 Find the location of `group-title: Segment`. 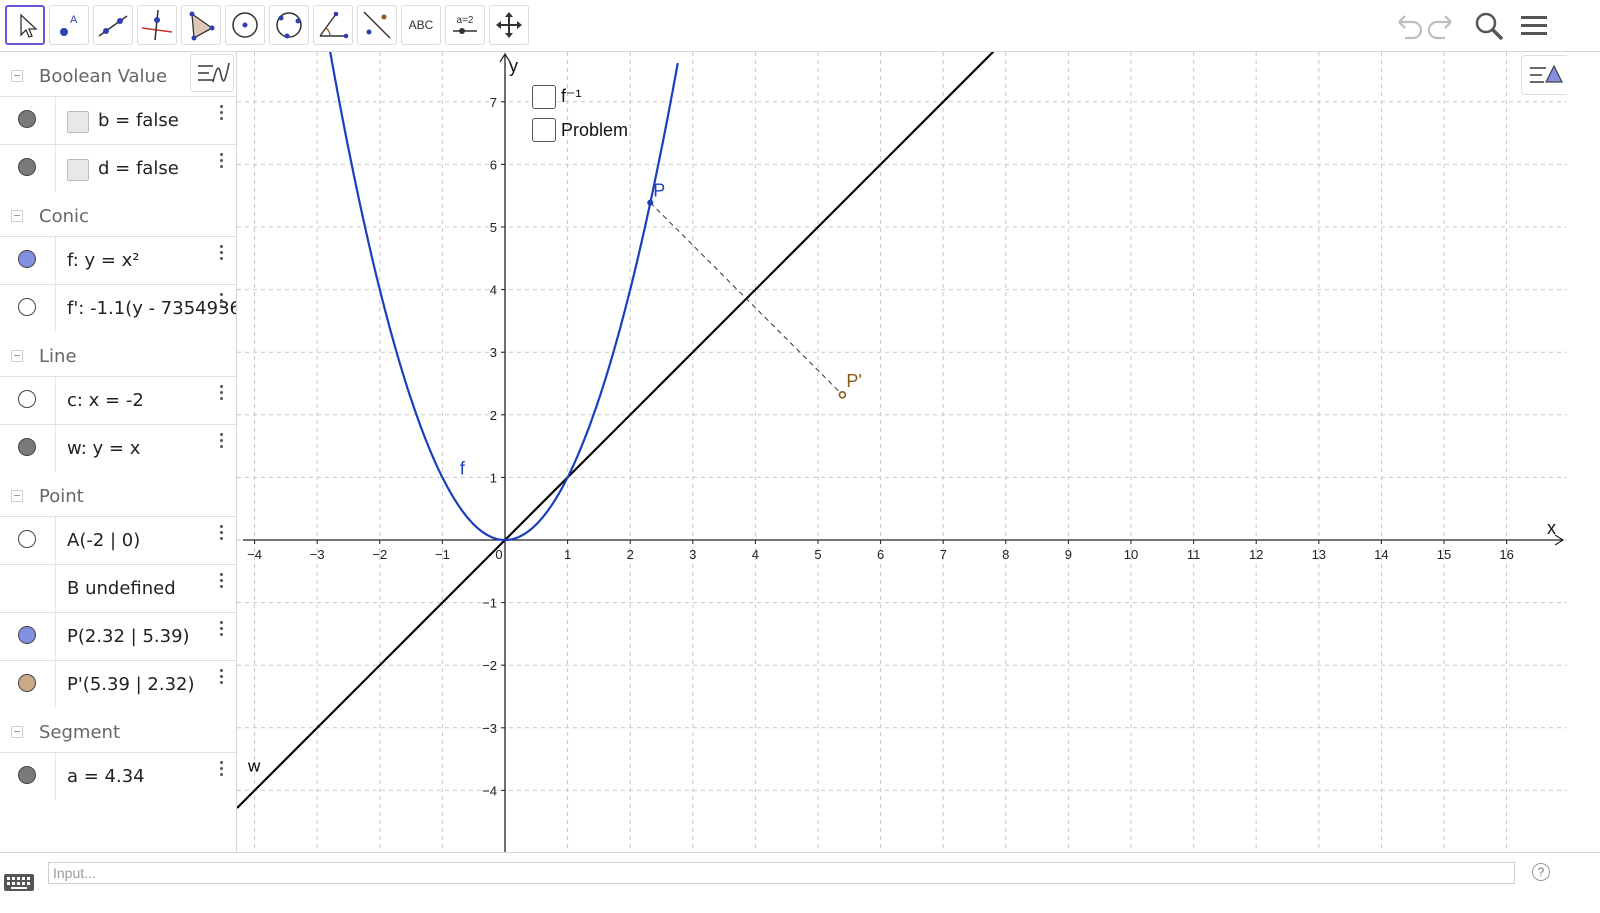

group-title: Segment is located at coordinates (79, 732).